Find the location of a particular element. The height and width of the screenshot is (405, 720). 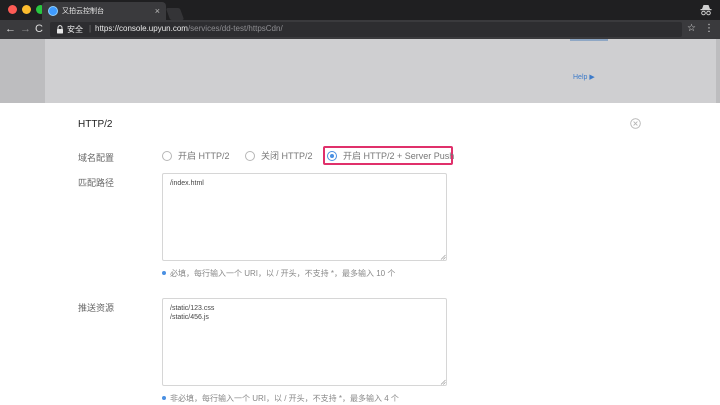

secure-label: 安全 is located at coordinates (75, 29).